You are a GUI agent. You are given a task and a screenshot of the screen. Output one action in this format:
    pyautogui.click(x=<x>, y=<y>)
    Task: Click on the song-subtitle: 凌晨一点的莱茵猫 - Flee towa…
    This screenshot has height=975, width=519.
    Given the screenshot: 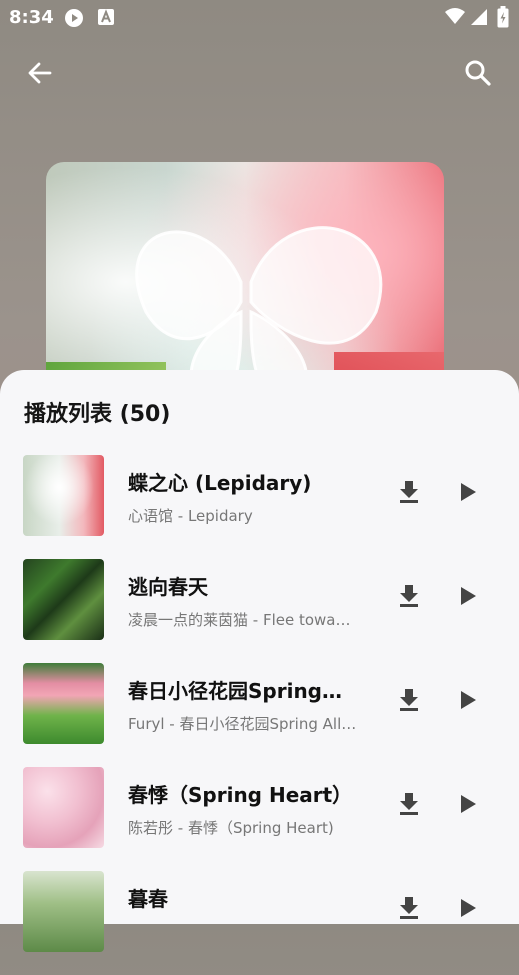 What is the action you would take?
    pyautogui.click(x=239, y=620)
    